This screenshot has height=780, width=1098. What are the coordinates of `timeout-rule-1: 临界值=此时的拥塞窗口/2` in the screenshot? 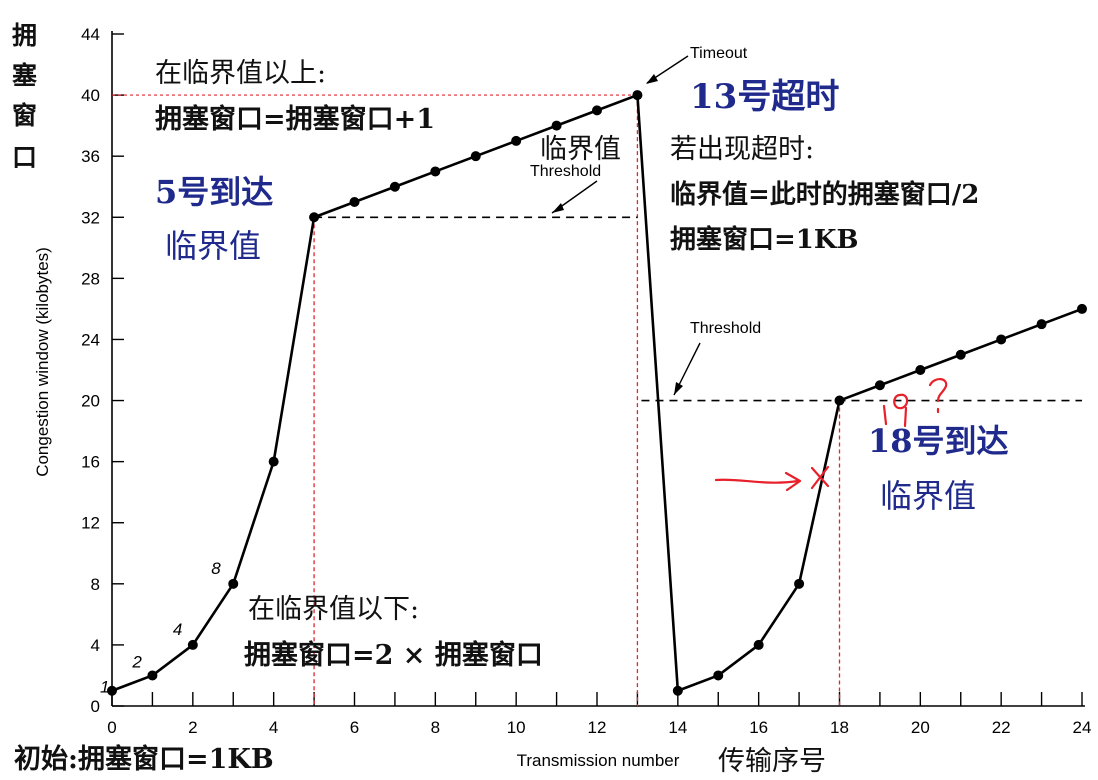 It's located at (824, 194).